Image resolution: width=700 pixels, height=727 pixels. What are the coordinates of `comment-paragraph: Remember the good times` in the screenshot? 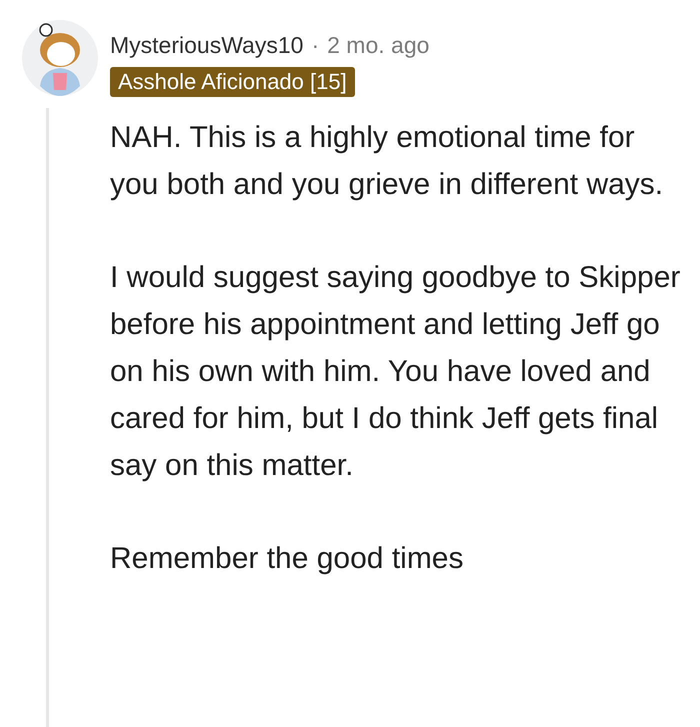 It's located at (287, 559).